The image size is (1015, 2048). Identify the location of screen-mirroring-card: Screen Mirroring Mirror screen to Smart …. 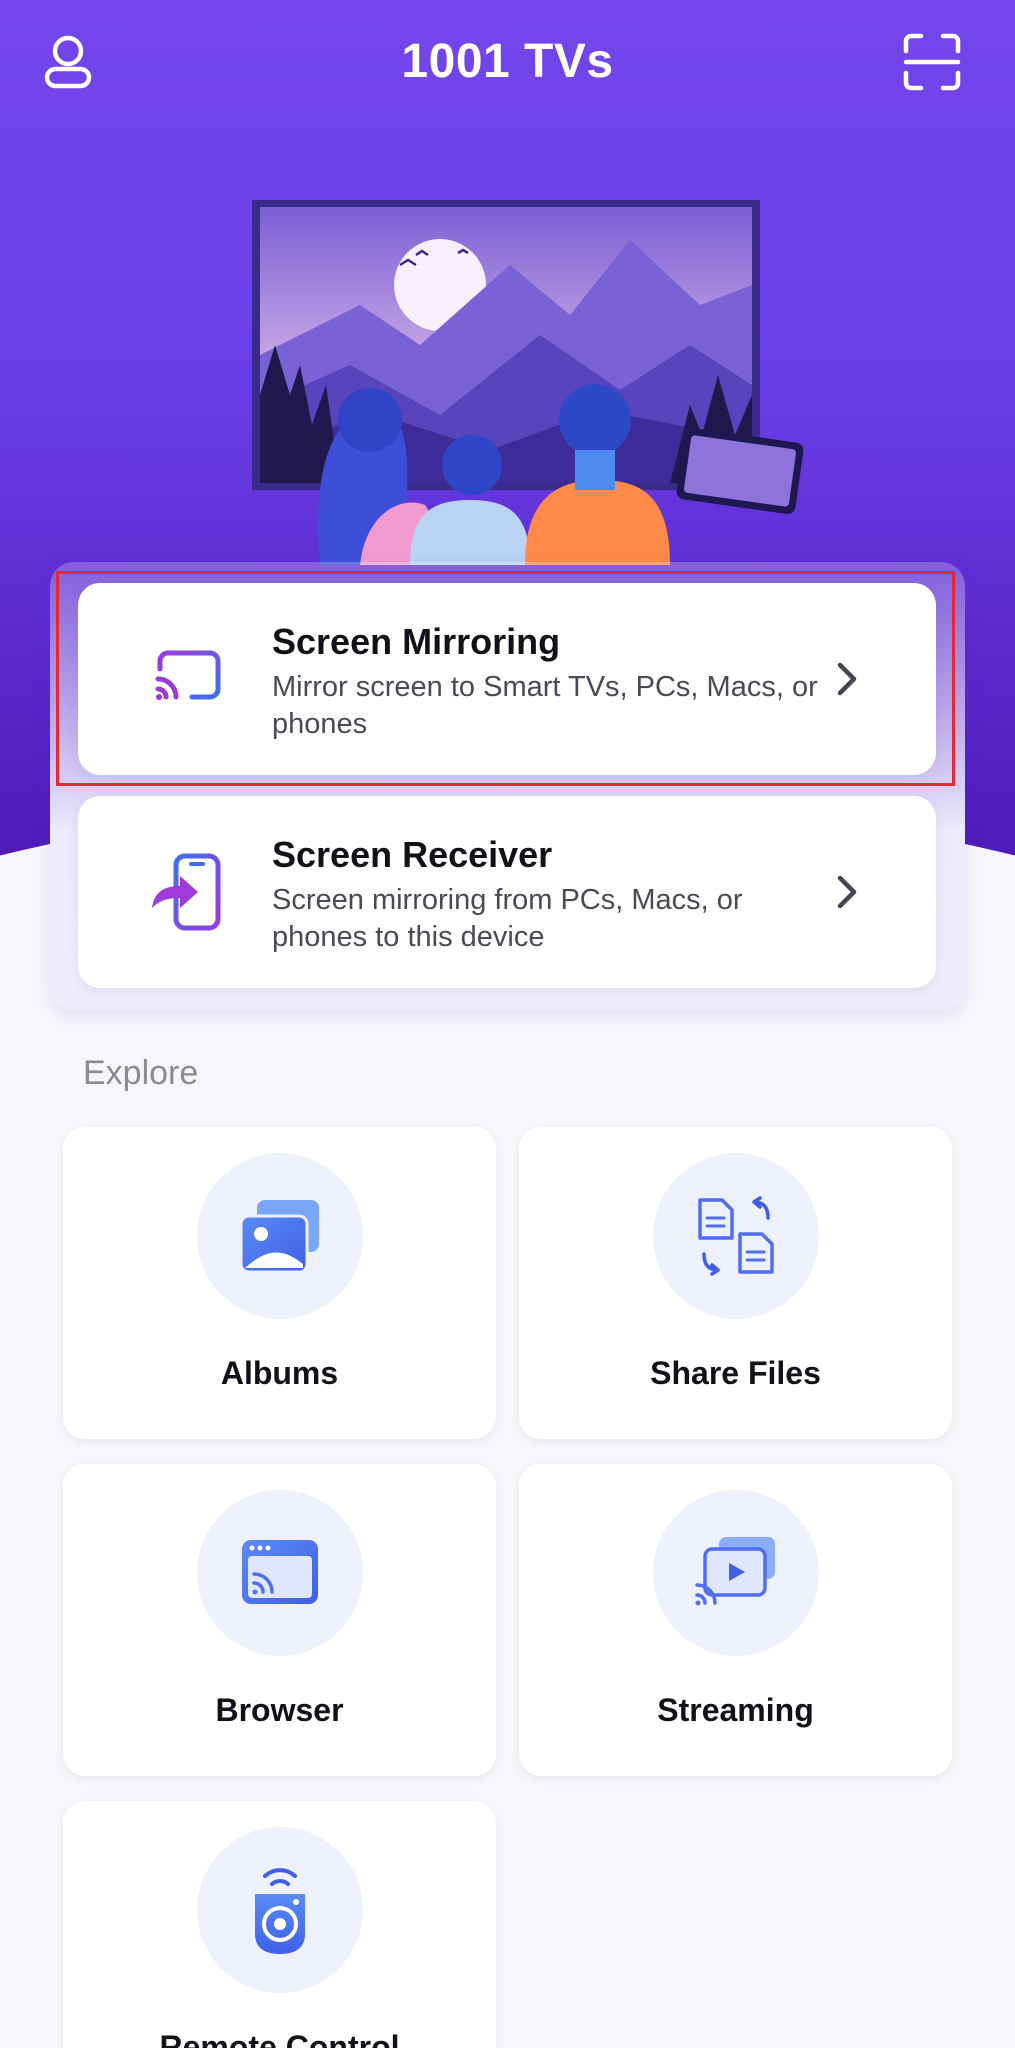
(507, 679).